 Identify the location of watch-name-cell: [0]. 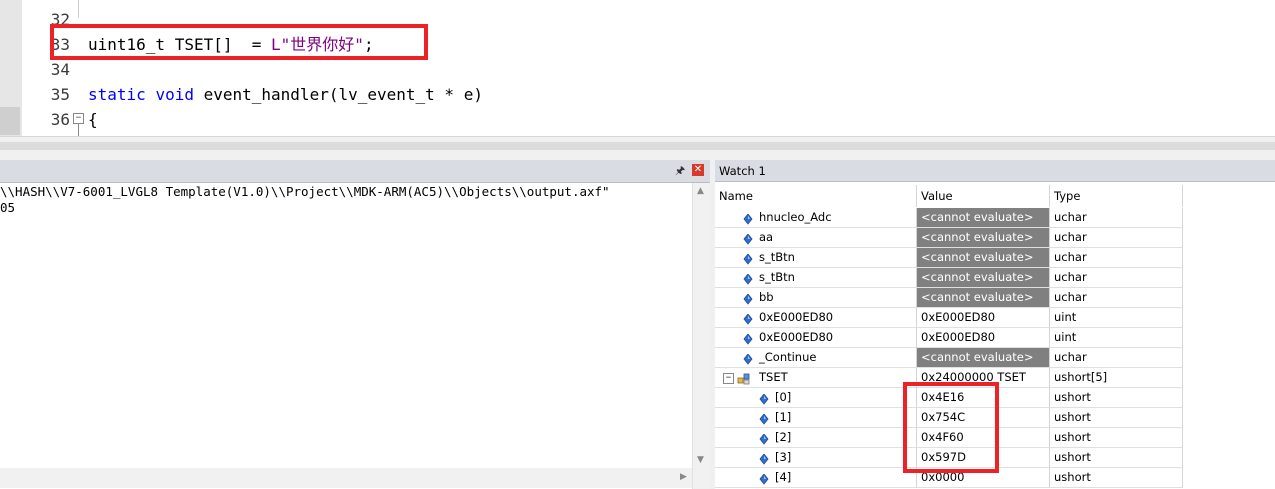
(816, 398).